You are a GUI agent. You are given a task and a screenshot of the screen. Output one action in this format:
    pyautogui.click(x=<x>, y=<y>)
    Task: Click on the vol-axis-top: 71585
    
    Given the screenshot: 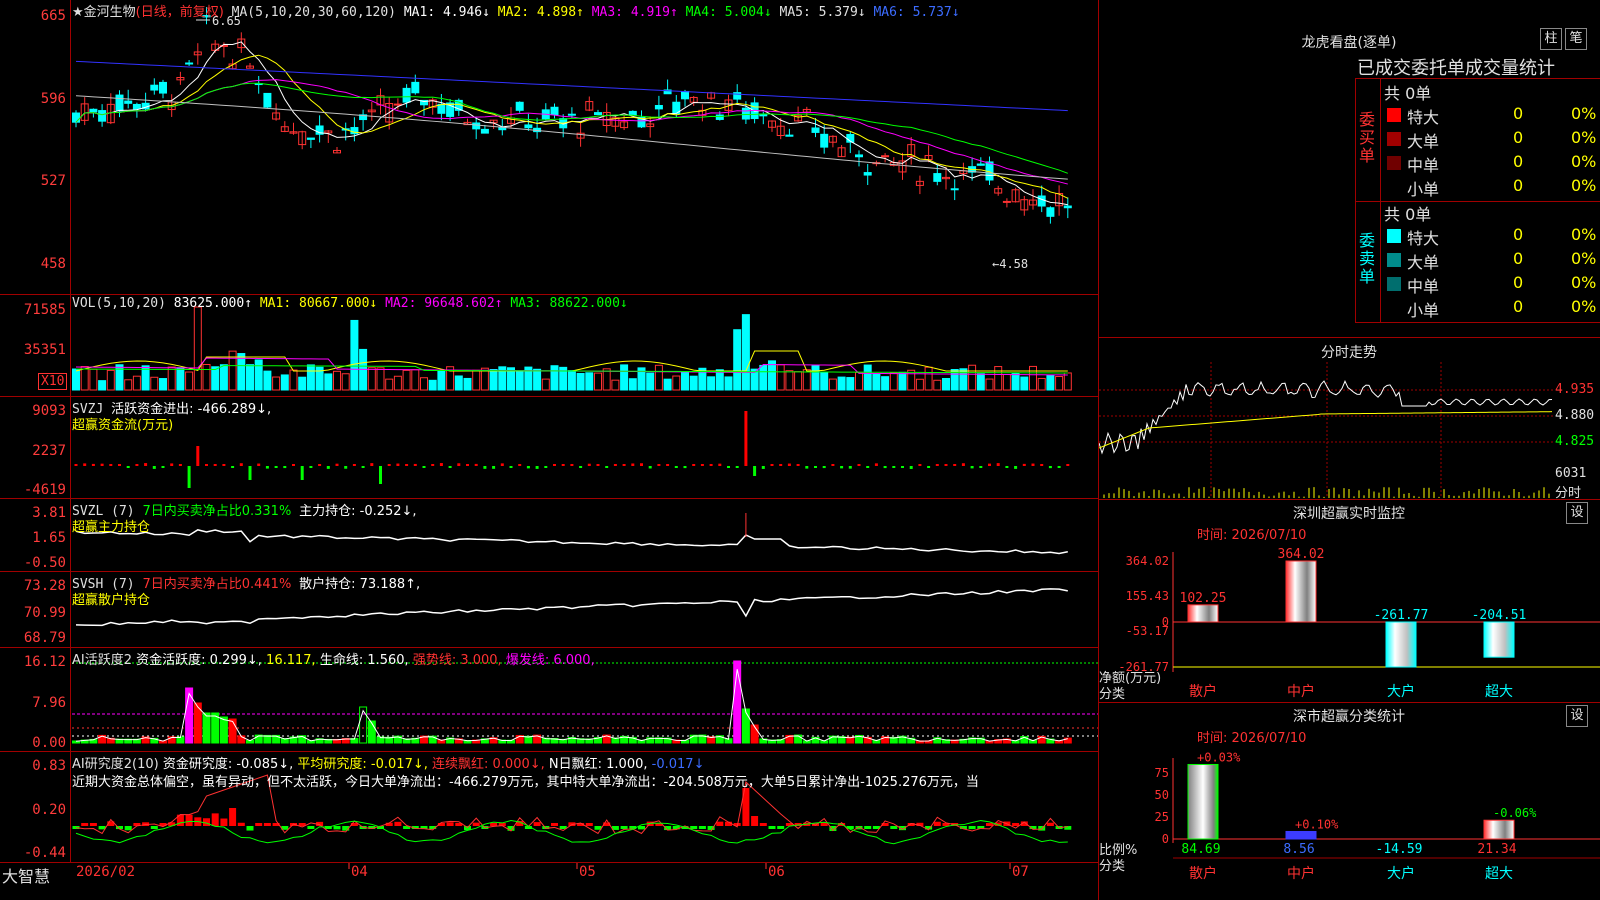 What is the action you would take?
    pyautogui.click(x=44, y=310)
    